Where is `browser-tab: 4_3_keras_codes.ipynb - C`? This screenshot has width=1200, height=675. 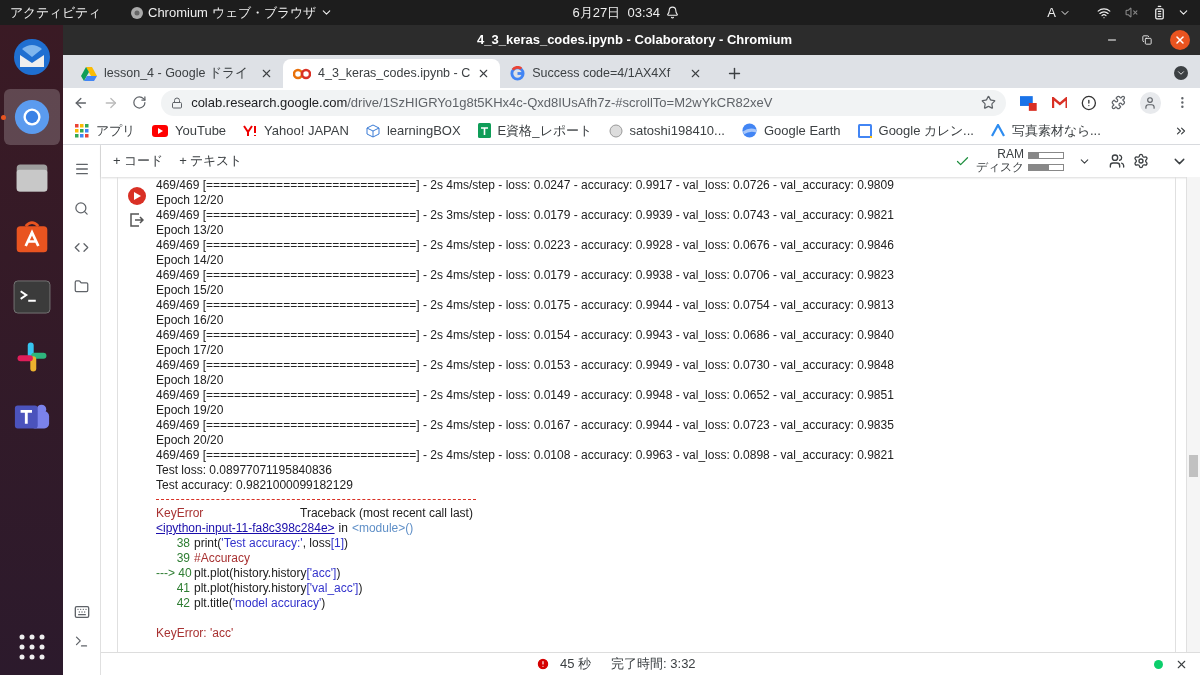 browser-tab: 4_3_keras_codes.ipynb - C is located at coordinates (392, 73).